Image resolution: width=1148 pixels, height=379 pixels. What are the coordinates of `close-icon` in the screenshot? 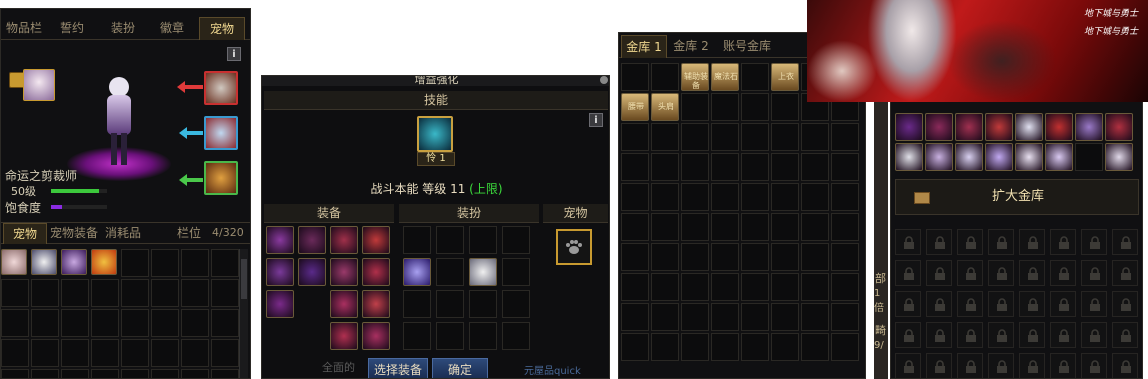 It's located at (604, 80).